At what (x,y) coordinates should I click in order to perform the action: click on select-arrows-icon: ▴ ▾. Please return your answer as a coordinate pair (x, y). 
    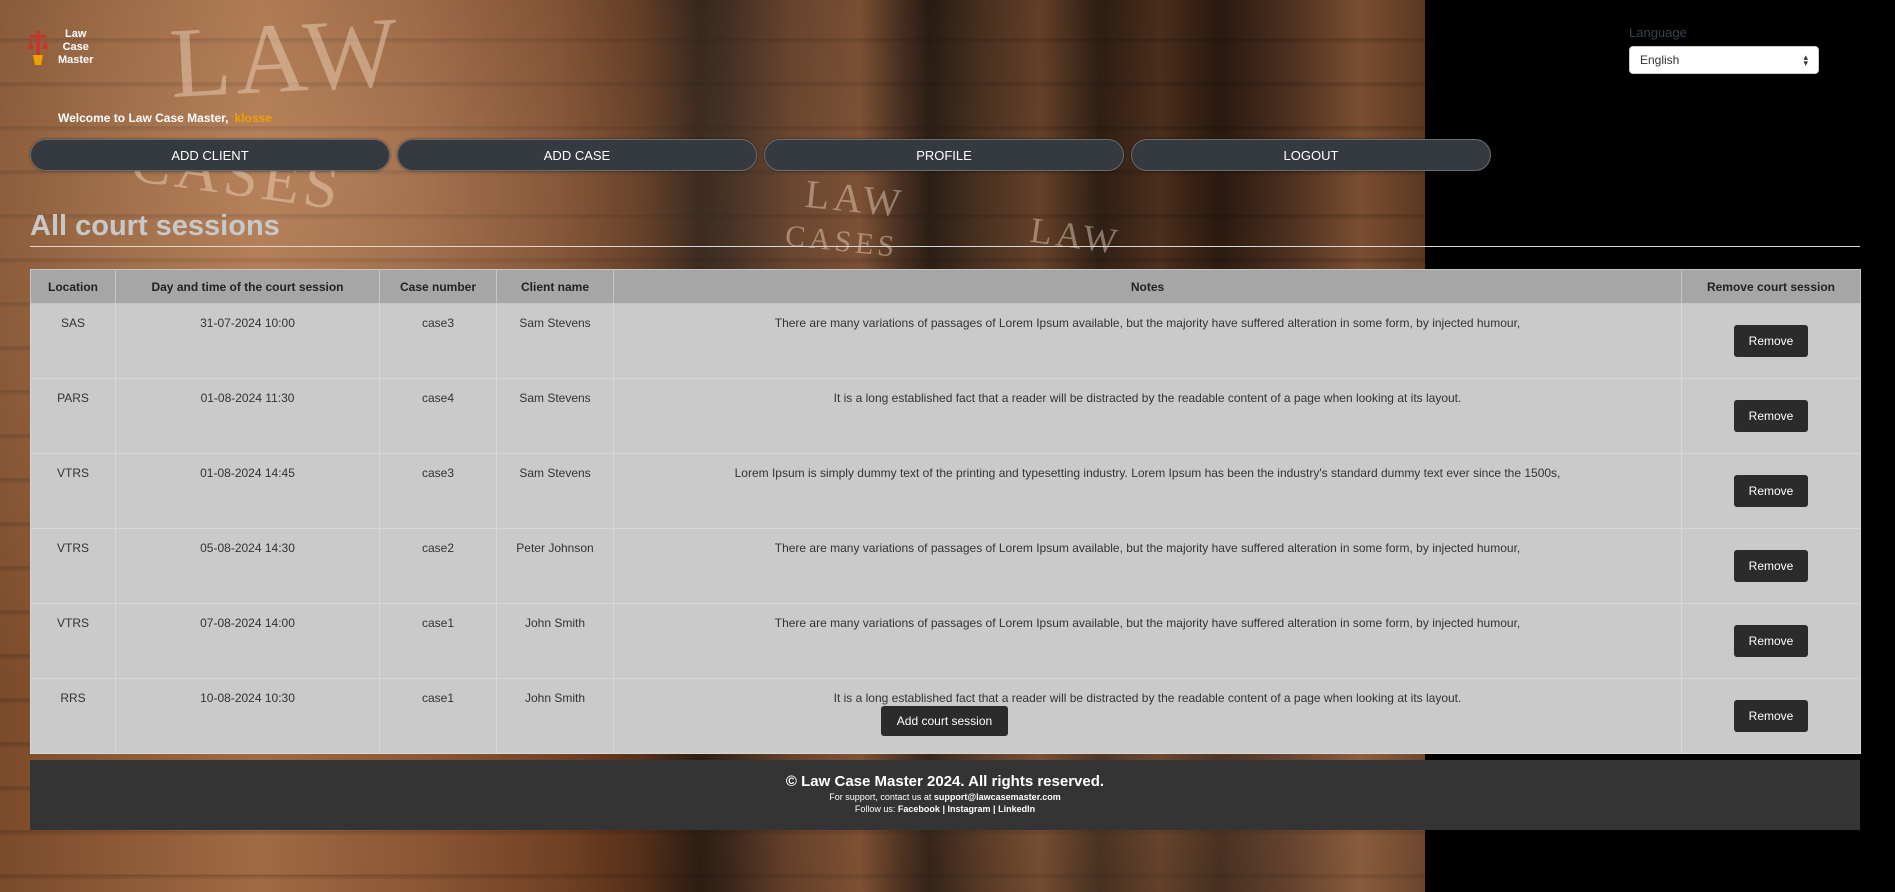
    Looking at the image, I should click on (1805, 60).